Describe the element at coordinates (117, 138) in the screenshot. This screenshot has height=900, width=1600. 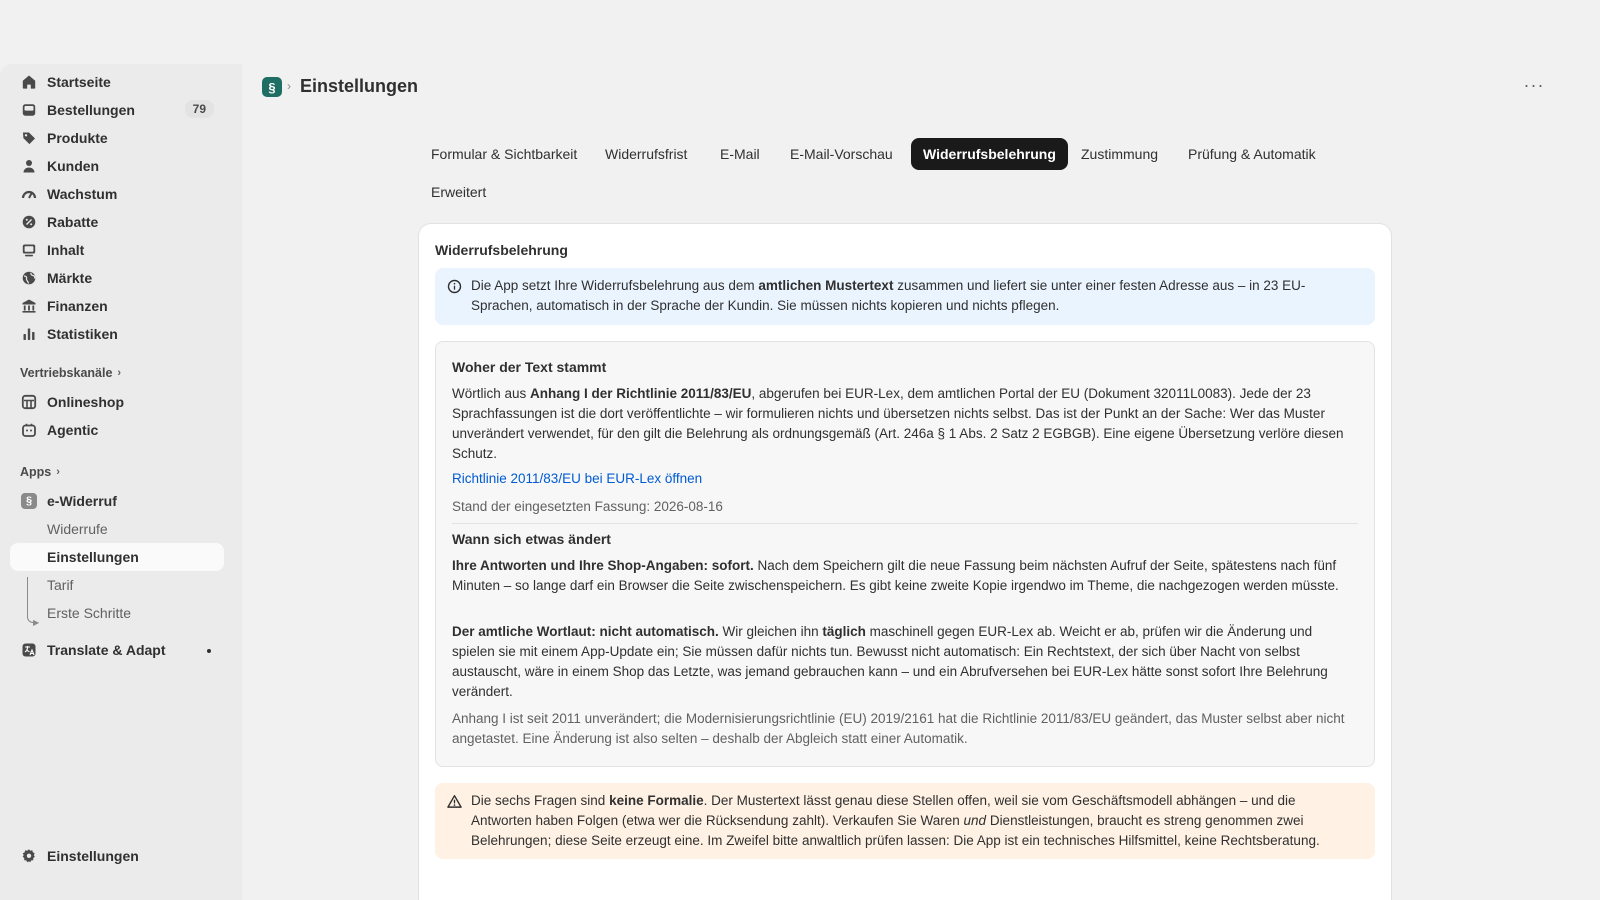
I see `sidebar-item-produkte: Produkte` at that location.